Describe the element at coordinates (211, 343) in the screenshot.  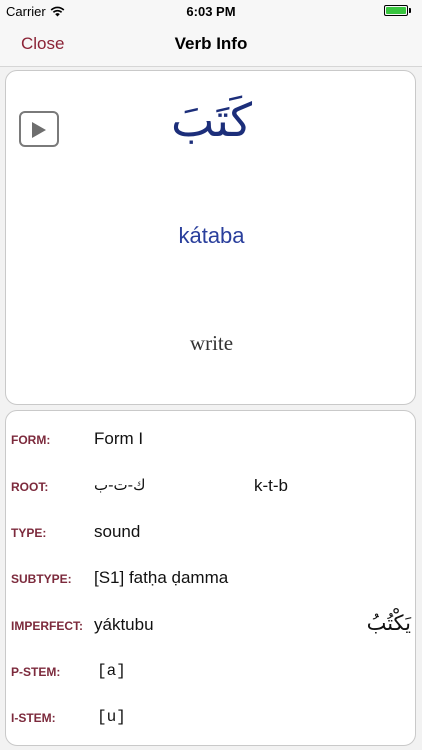
I see `verb-meaning: write` at that location.